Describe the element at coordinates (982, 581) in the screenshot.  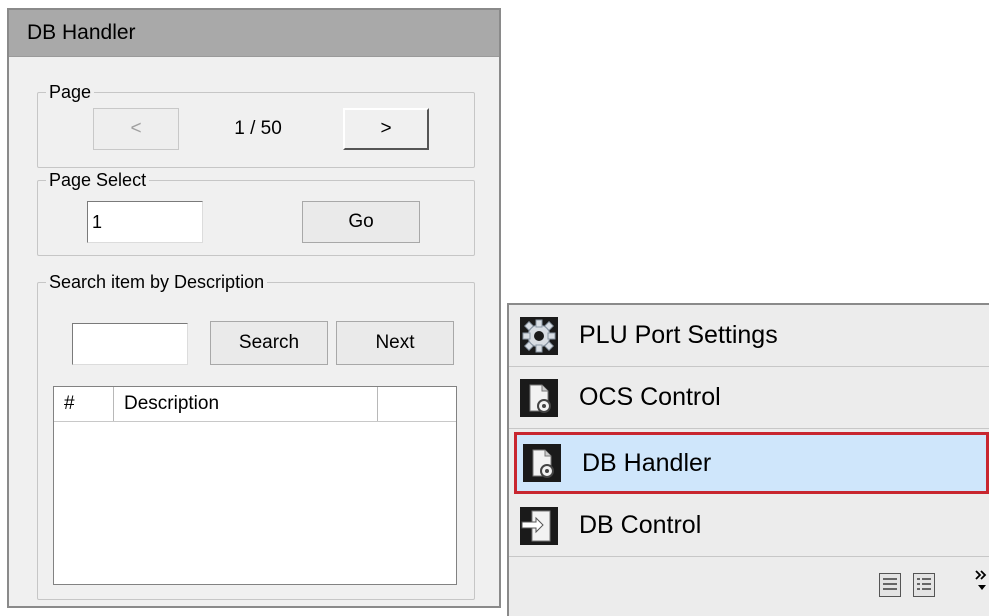
I see `overflow-chevron-icon` at that location.